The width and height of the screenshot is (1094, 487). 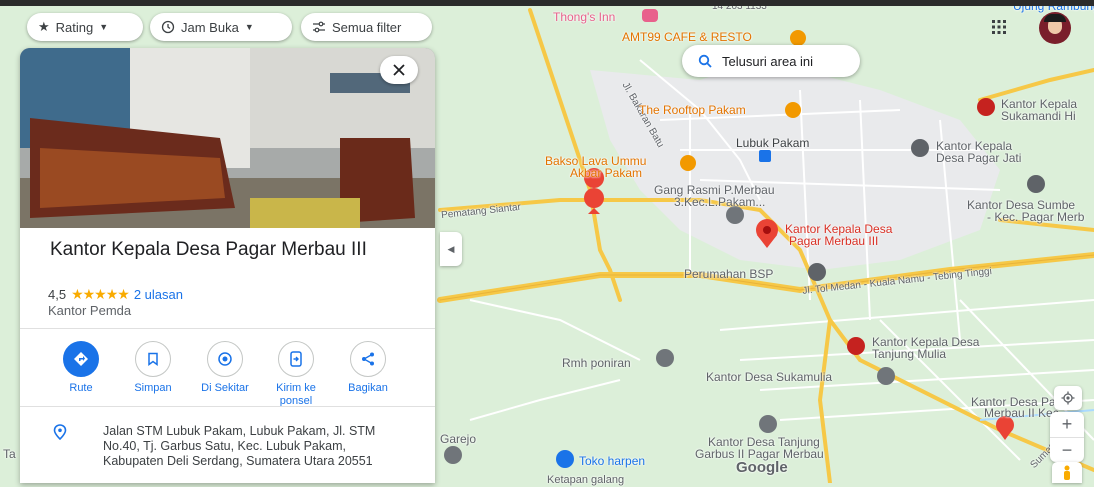 What do you see at coordinates (909, 354) in the screenshot?
I see `map-label: Tanjung Mulia` at bounding box center [909, 354].